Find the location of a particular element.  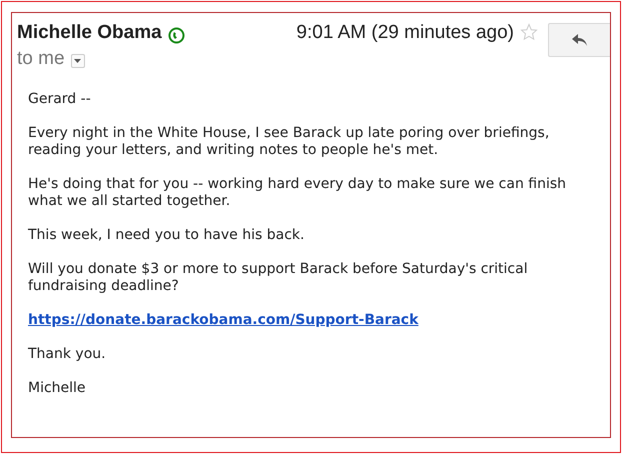

body-paragraph: Michelle is located at coordinates (57, 388).